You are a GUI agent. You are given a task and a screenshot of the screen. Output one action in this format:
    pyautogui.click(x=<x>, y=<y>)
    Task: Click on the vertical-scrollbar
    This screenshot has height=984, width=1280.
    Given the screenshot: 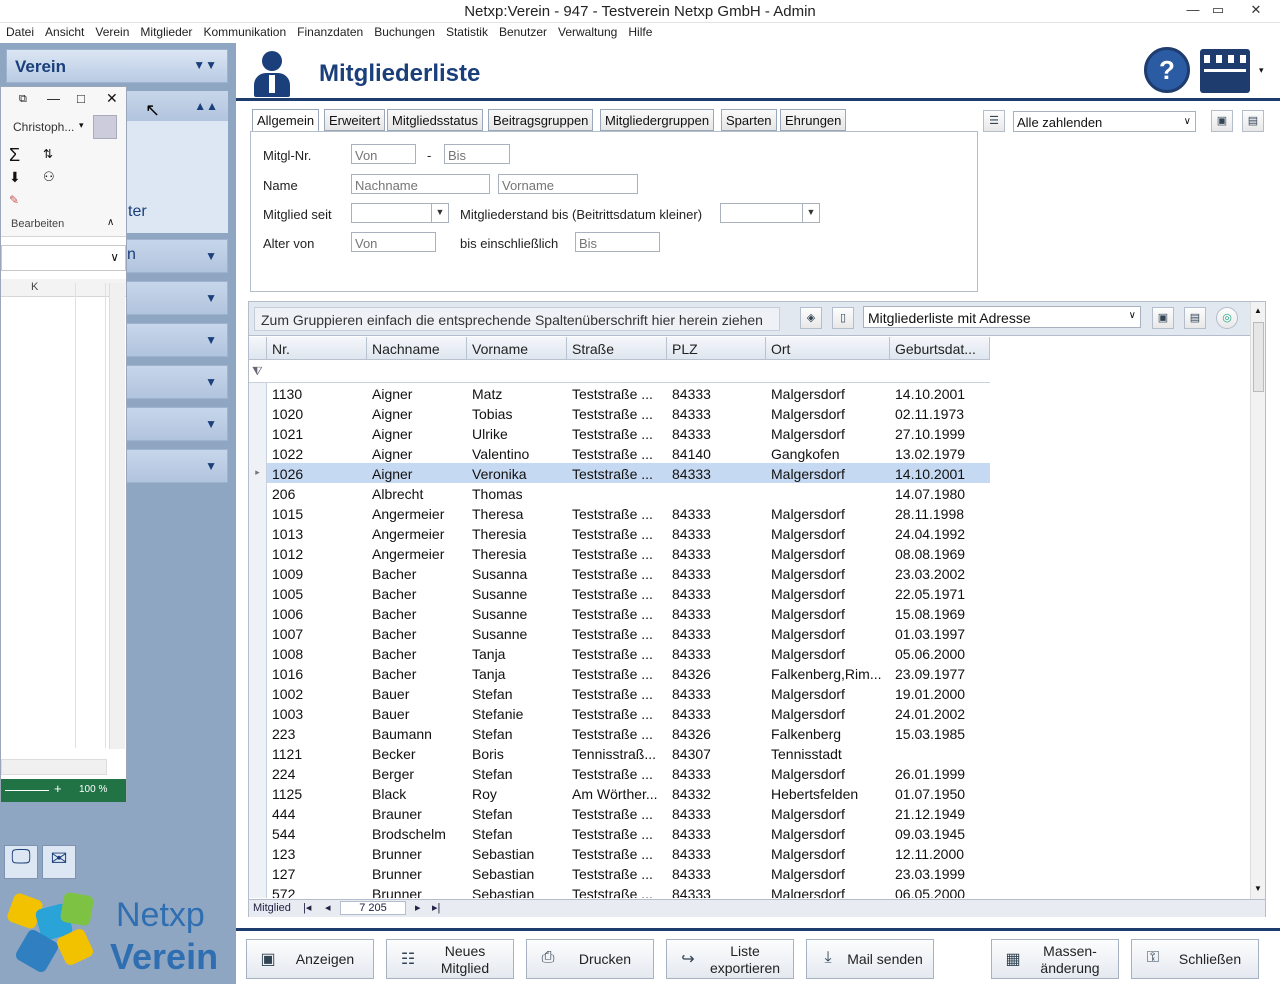 What is the action you would take?
    pyautogui.click(x=117, y=516)
    